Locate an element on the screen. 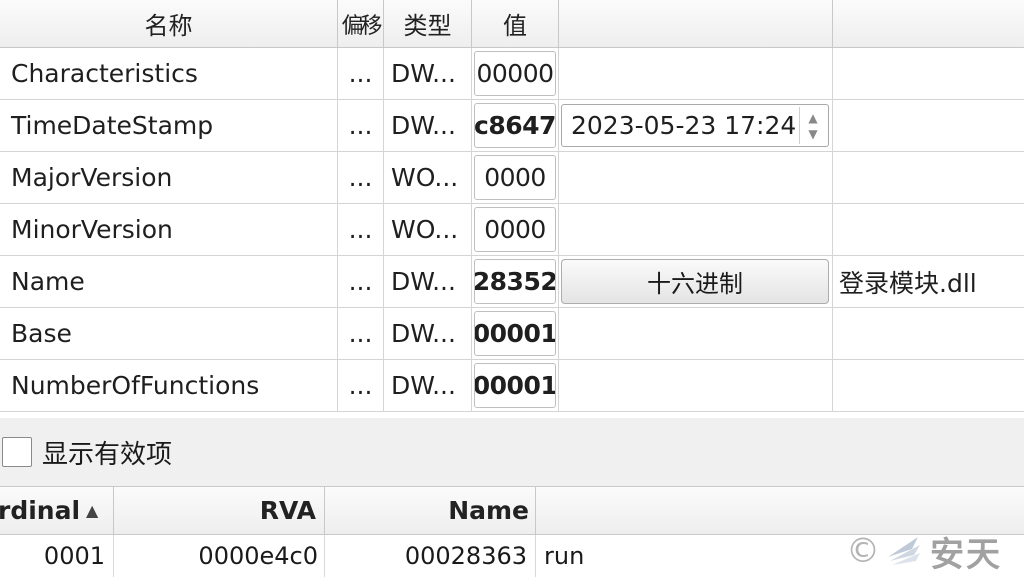  header-offset: 偏移 is located at coordinates (361, 24).